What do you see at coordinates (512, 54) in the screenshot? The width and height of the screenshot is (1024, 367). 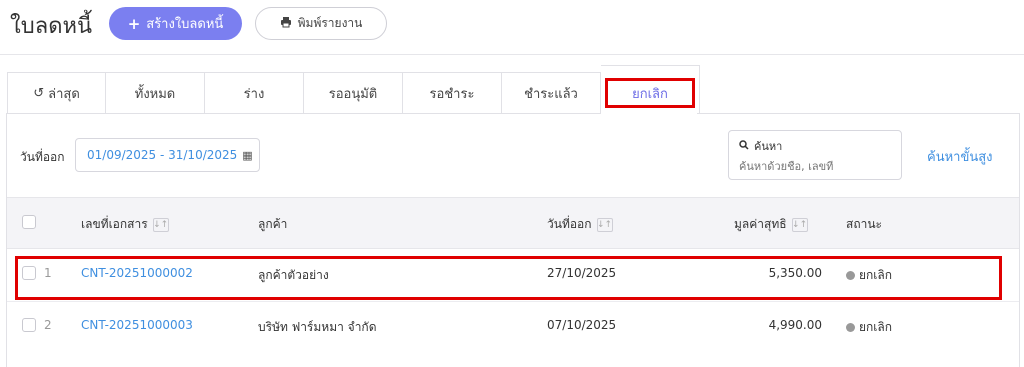 I see `header-divider` at bounding box center [512, 54].